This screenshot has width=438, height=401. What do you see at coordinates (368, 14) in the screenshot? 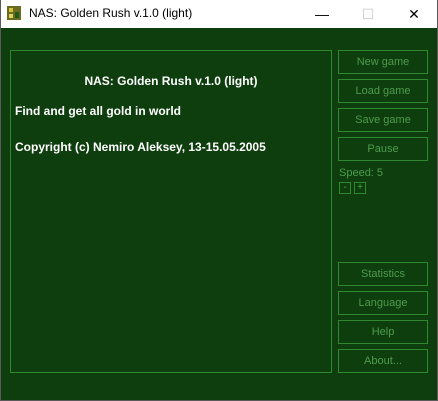
I see `maximize-icon: ☐` at bounding box center [368, 14].